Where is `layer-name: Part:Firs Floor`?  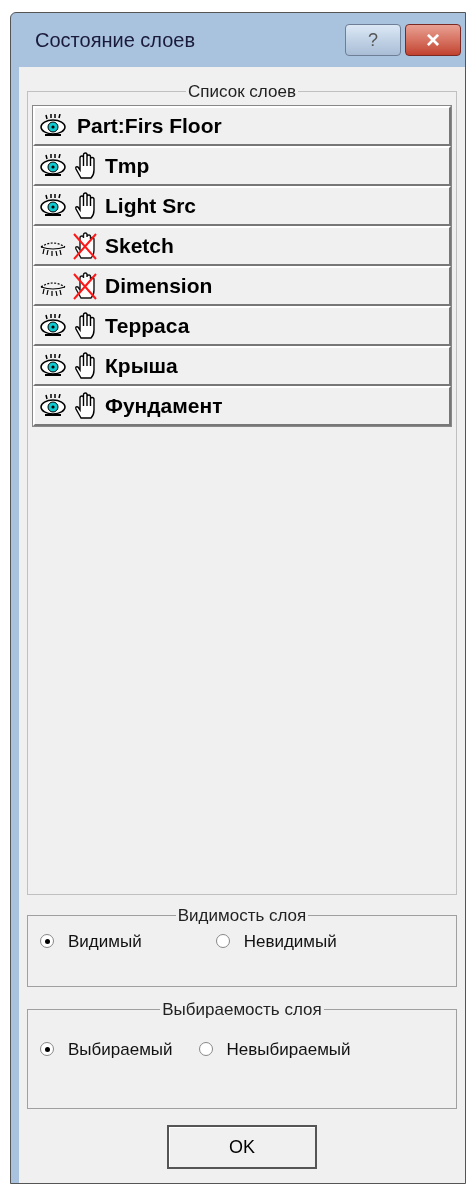
layer-name: Part:Firs Floor is located at coordinates (149, 125).